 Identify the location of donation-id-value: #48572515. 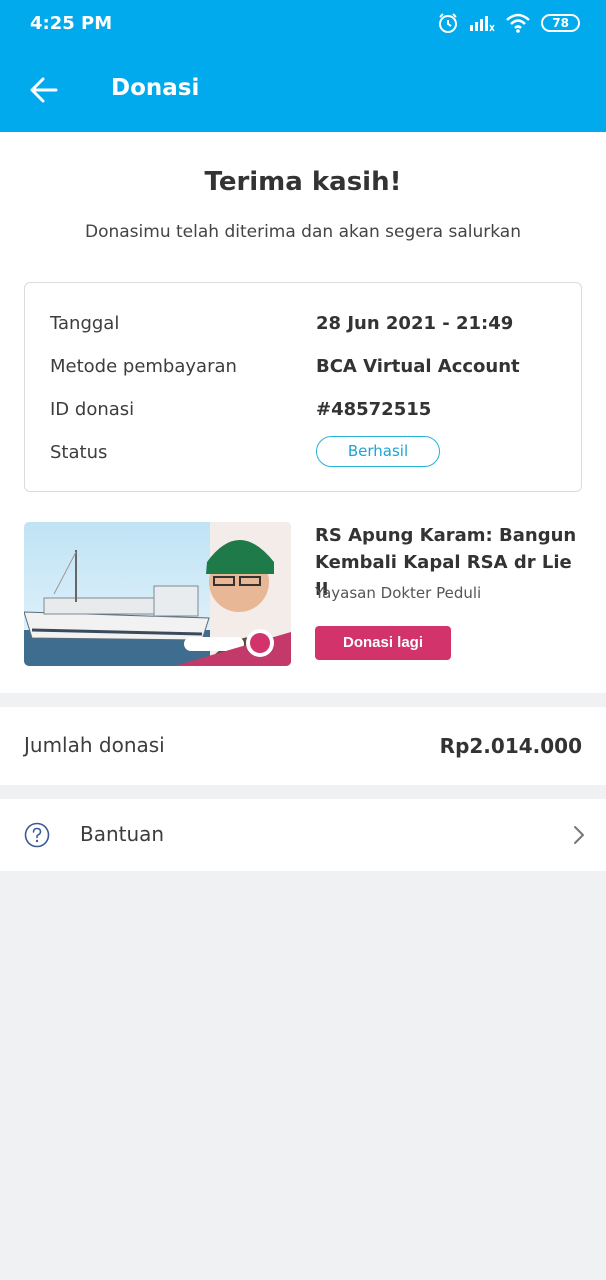
(374, 409).